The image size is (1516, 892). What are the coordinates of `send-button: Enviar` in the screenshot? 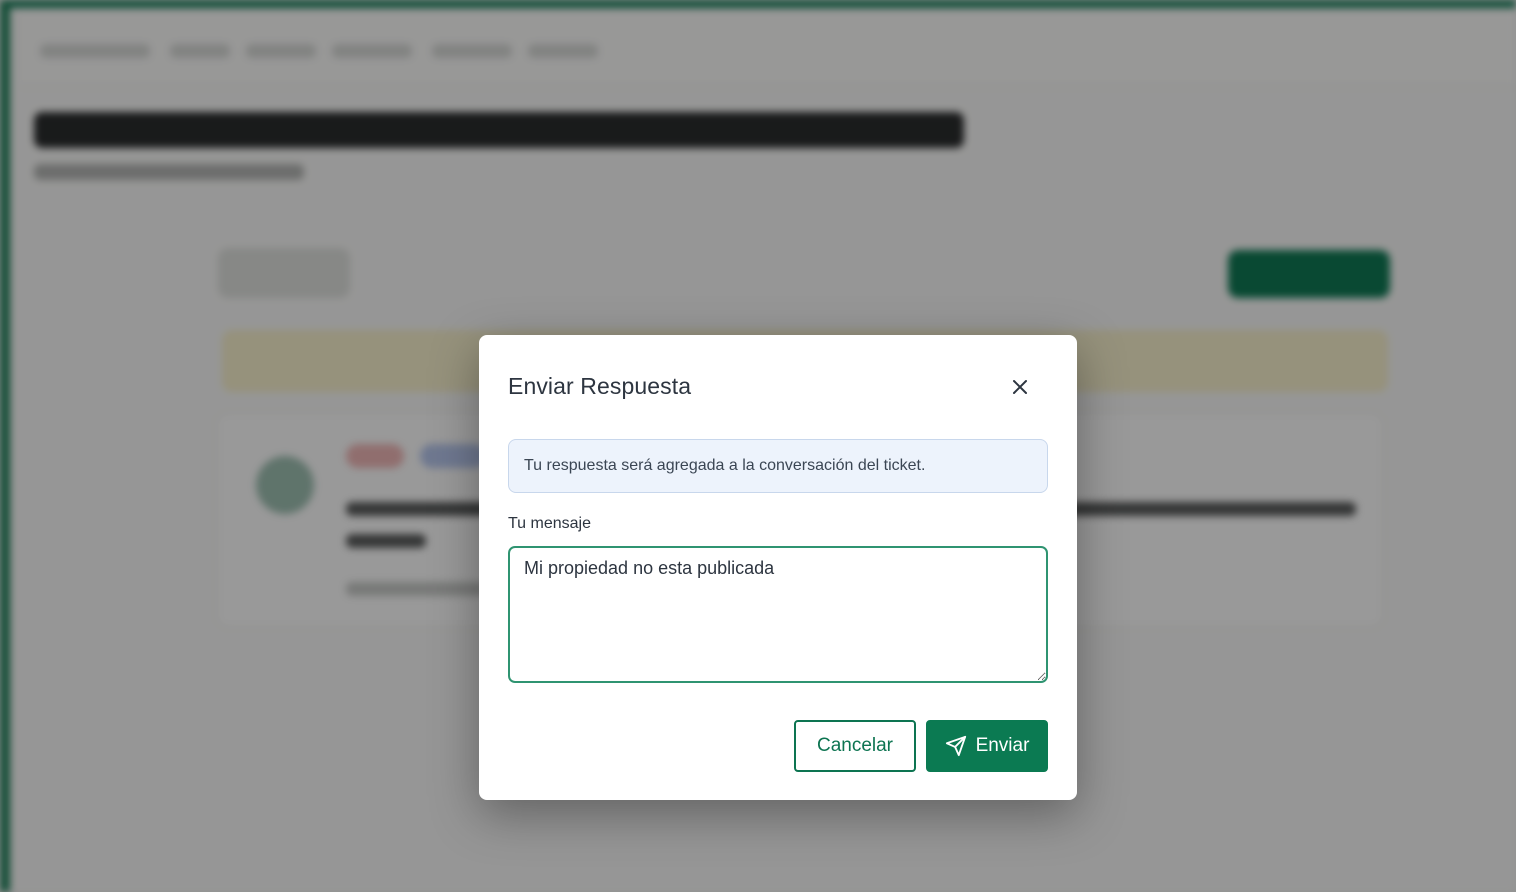 It's located at (987, 746).